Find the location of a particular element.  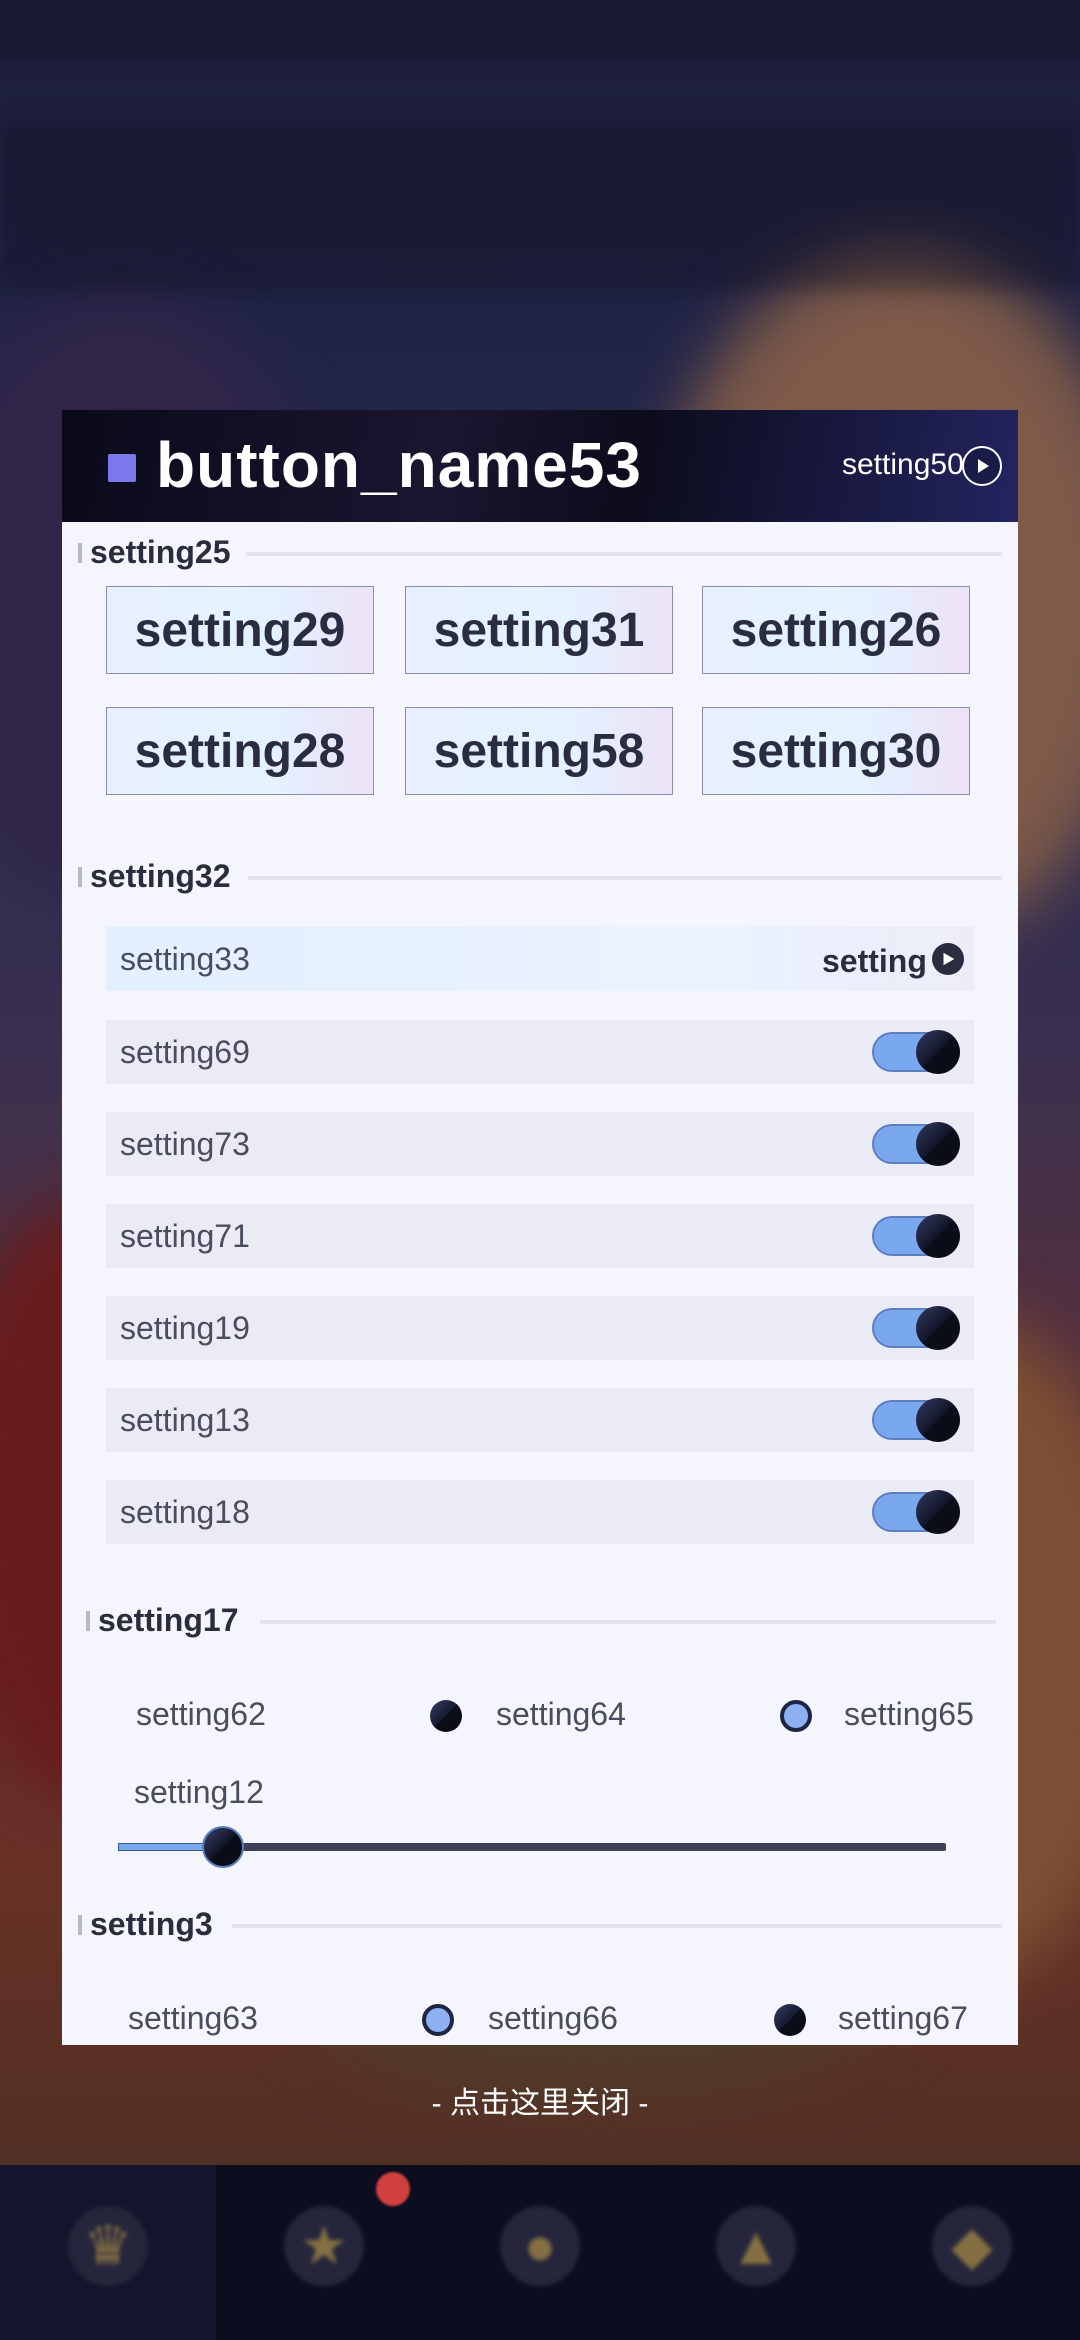

section-title-text: setting3 is located at coordinates (151, 1924).